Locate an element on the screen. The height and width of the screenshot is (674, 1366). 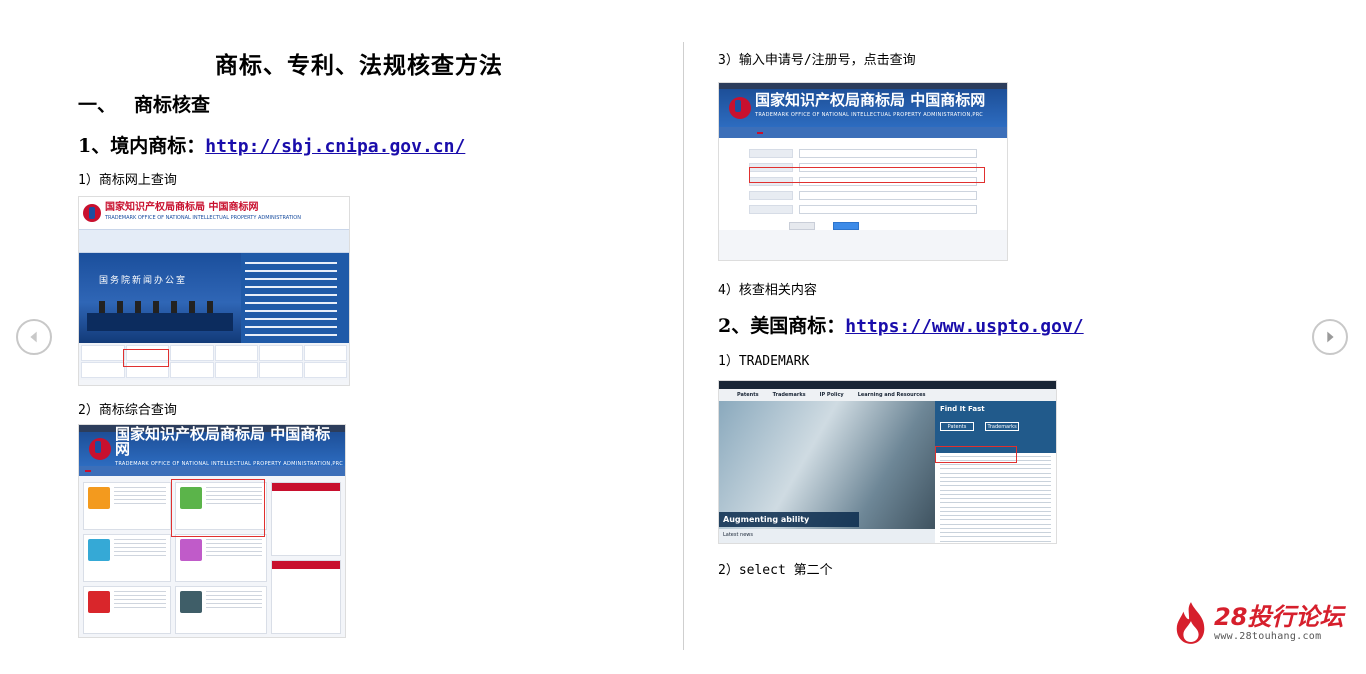
us-heading: 2、美国商标：https://www.uspto.gov/ is located at coordinates (901, 324).